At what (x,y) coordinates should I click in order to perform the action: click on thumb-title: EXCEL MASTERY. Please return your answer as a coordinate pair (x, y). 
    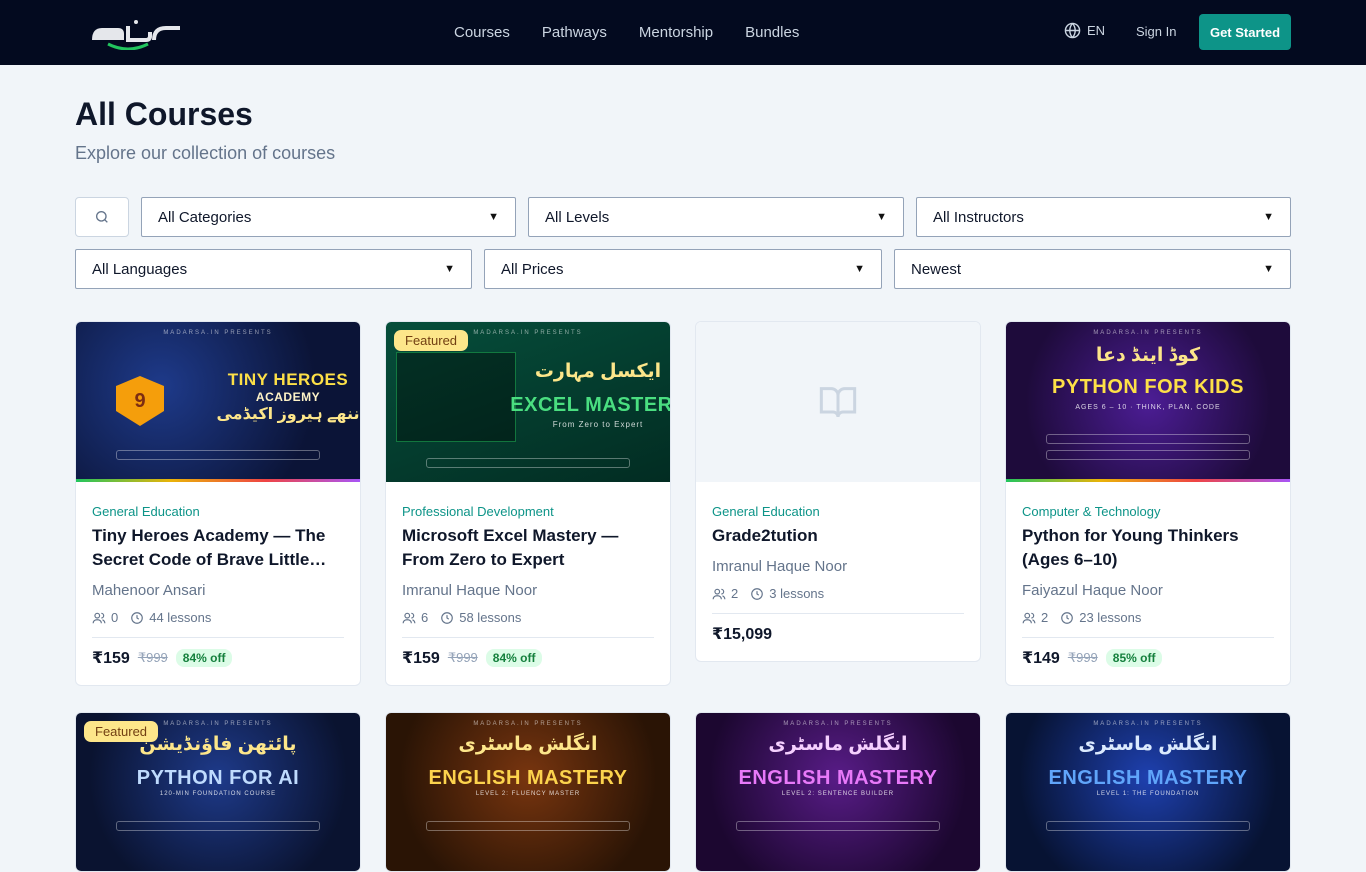
    Looking at the image, I should click on (590, 405).